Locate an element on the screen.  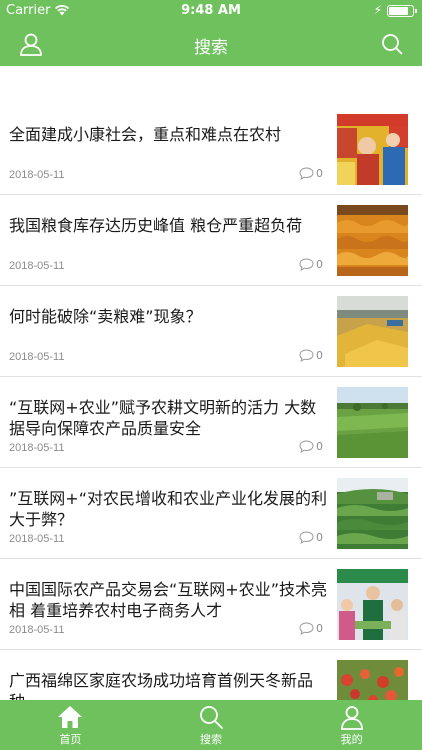
news-item: 广西福绵区家庭农场成功培育首例天冬新品种 is located at coordinates (211, 675).